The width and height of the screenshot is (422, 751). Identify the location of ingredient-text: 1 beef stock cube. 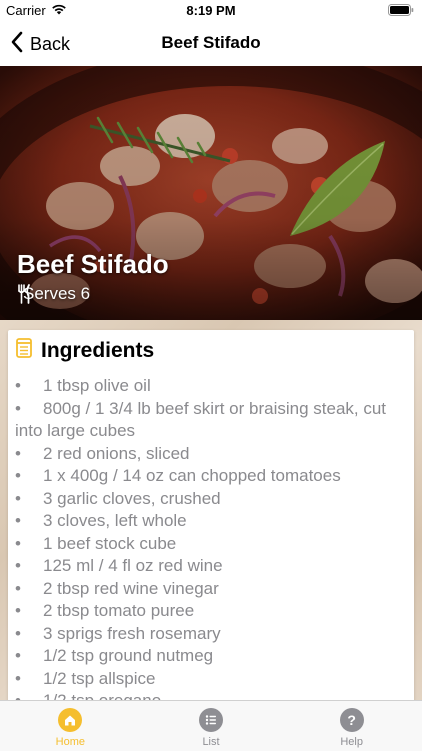
(110, 543).